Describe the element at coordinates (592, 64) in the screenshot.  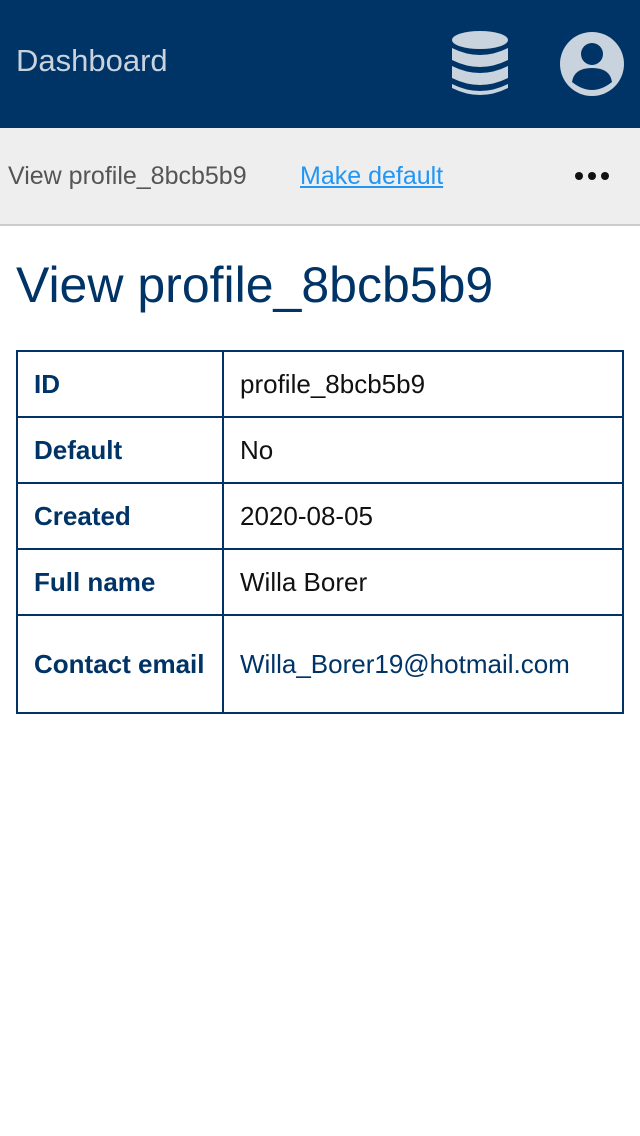
I see `user-account-icon` at that location.